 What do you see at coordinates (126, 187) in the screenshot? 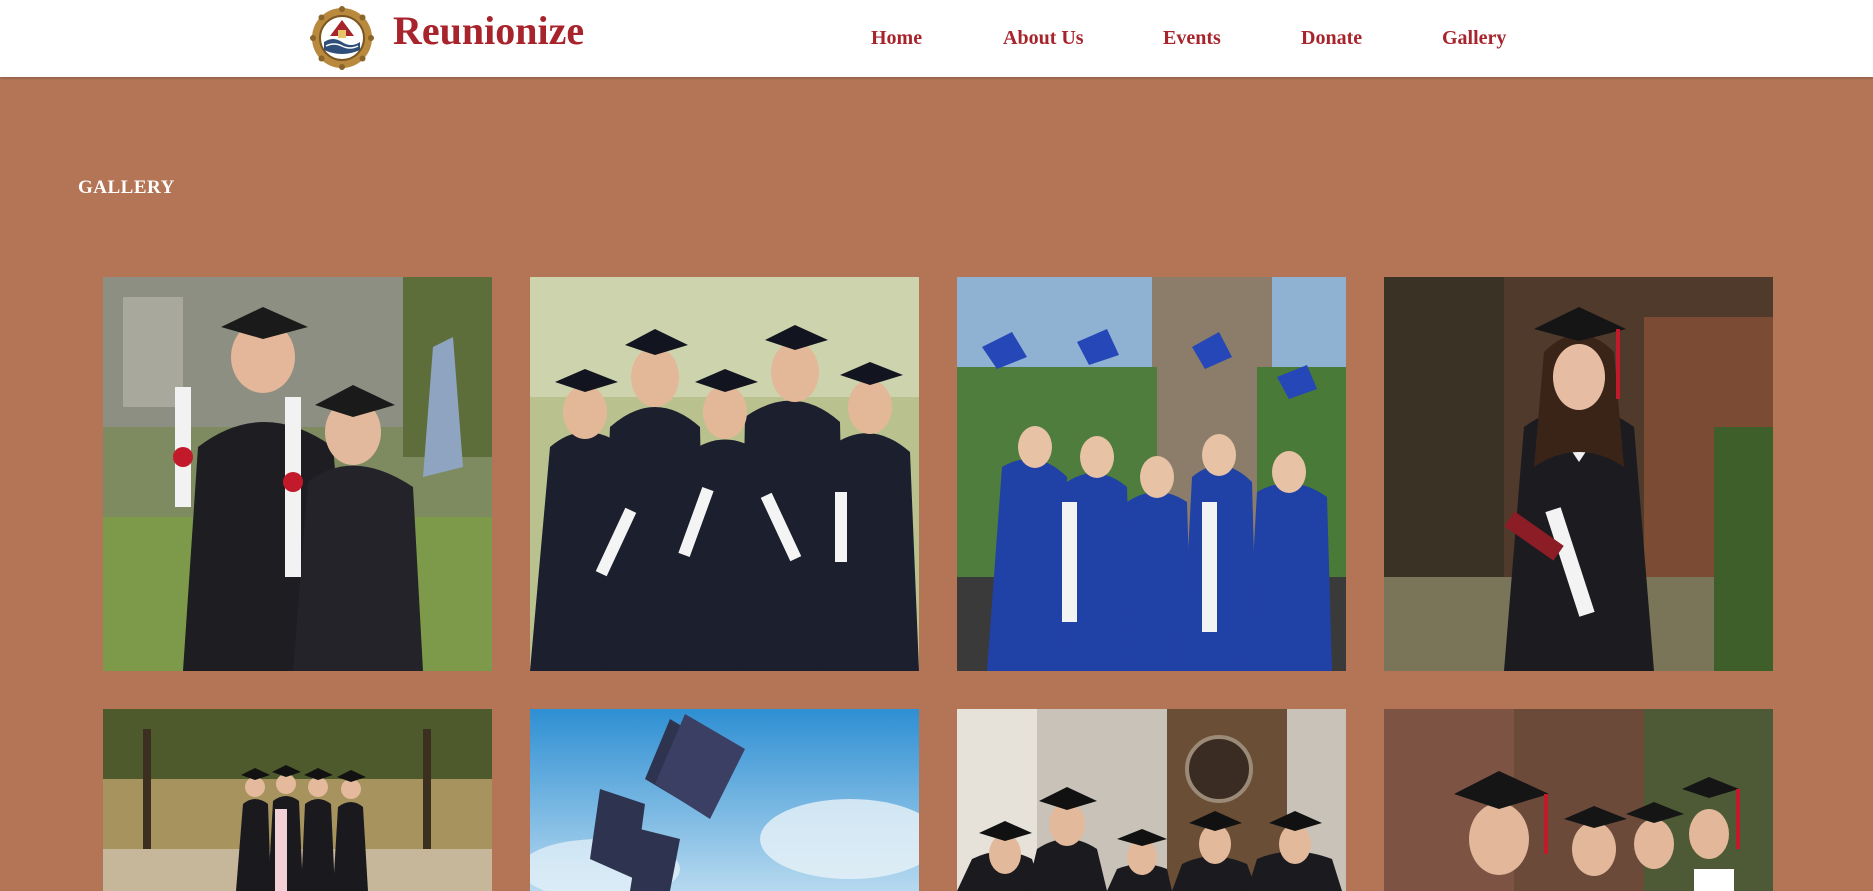
I see `gallery-heading: GALLERY` at bounding box center [126, 187].